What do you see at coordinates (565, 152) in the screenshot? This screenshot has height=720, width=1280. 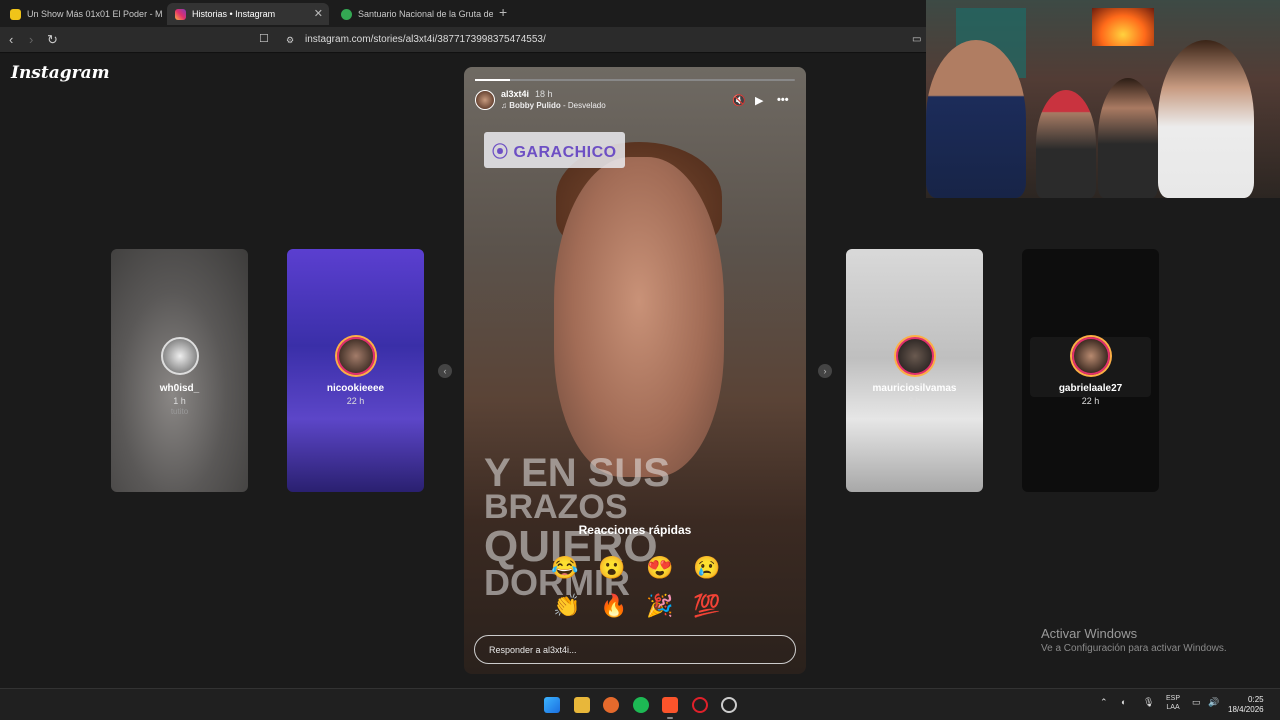 I see `location-label: GARACHICO` at bounding box center [565, 152].